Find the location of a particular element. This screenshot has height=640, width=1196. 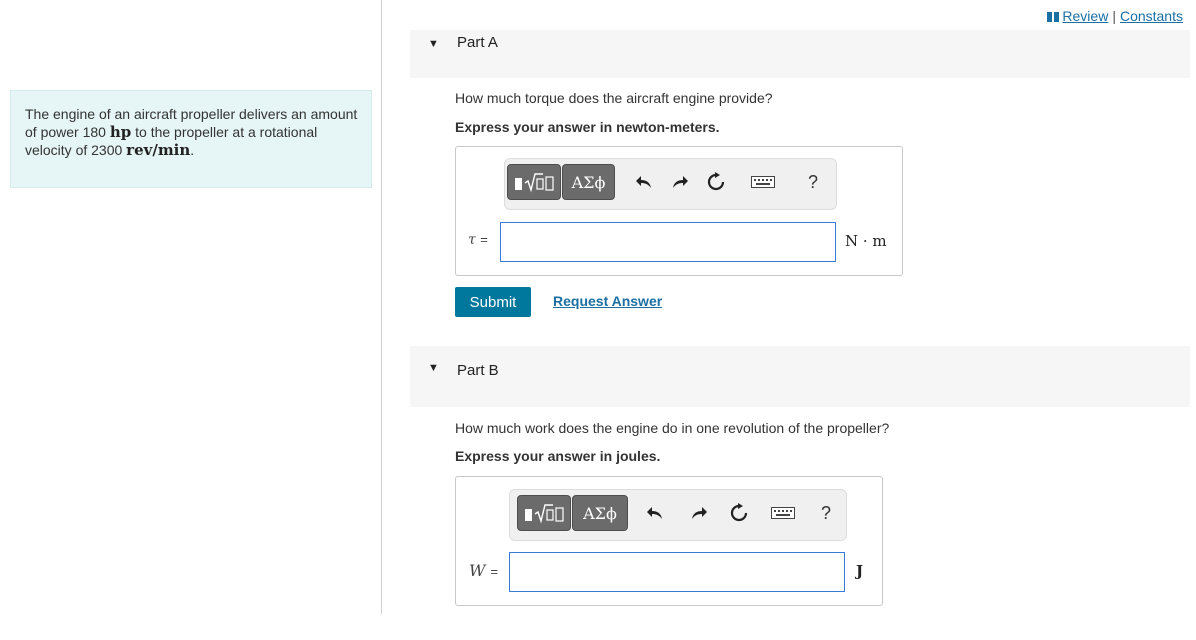

part-a-variable: τ is located at coordinates (472, 240).